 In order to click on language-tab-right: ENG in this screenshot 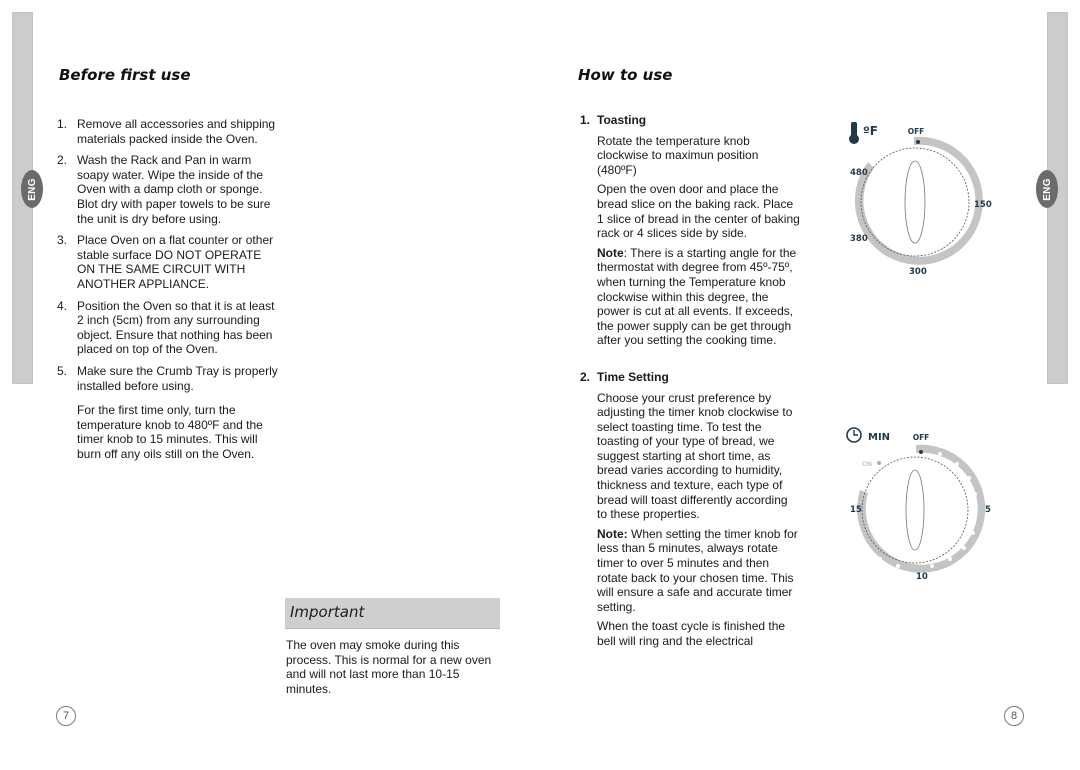, I will do `click(1047, 189)`.